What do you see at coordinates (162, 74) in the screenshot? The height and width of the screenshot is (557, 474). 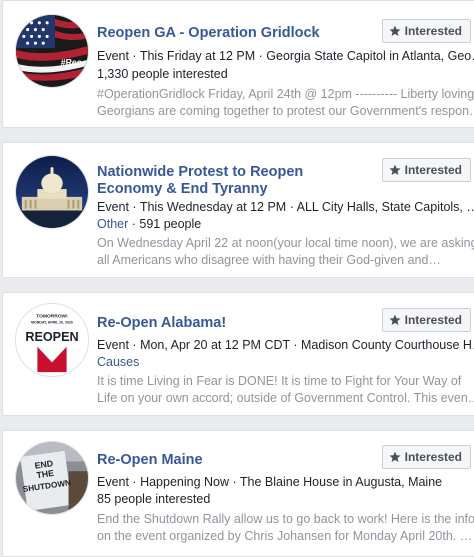 I see `event-interest-count: 1,330 people interested` at bounding box center [162, 74].